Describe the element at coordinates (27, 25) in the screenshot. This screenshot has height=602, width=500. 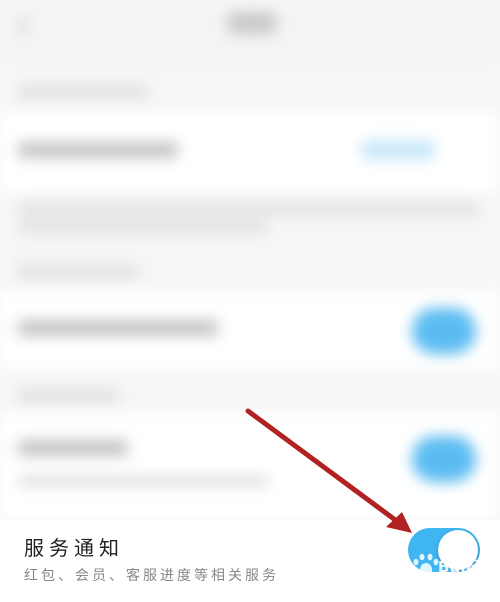
I see `back-chevron-icon` at that location.